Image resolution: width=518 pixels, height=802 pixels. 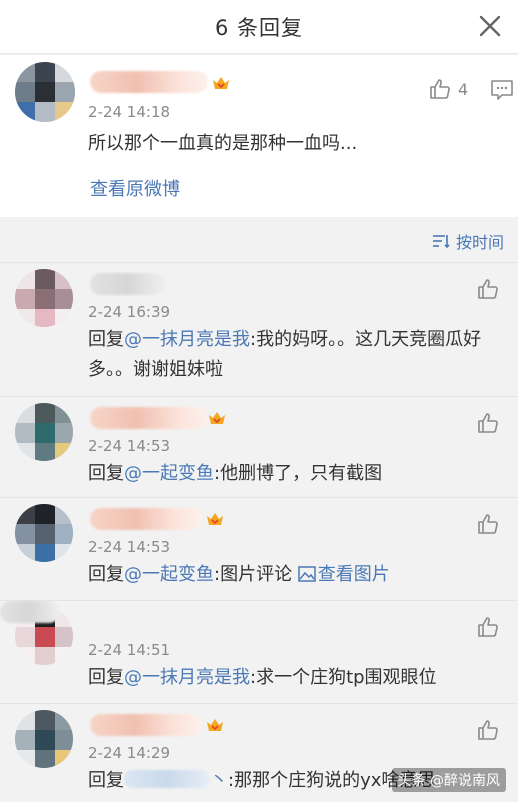 I want to click on sort-label: 按时间, so click(x=479, y=242).